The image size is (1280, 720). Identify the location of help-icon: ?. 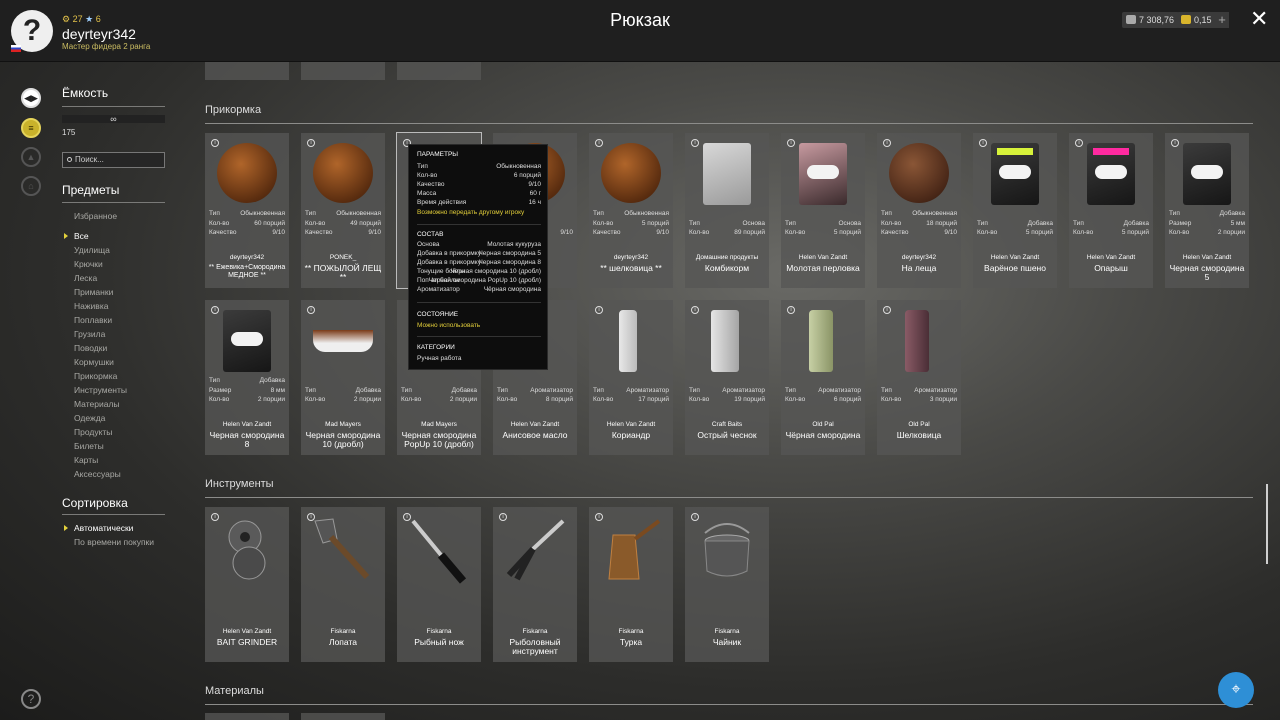
(31, 699).